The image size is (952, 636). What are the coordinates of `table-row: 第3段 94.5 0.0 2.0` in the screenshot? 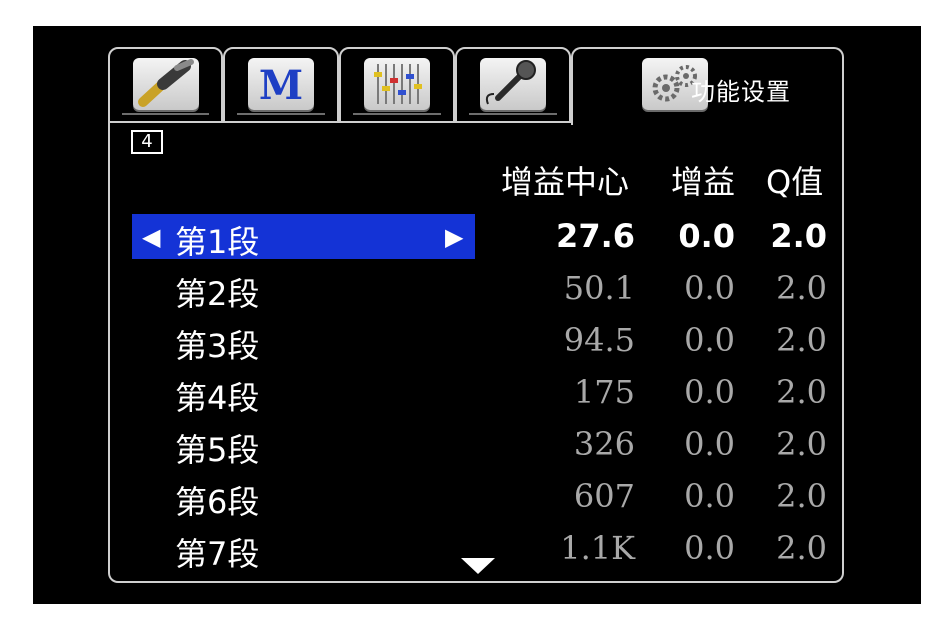 It's located at (477, 341).